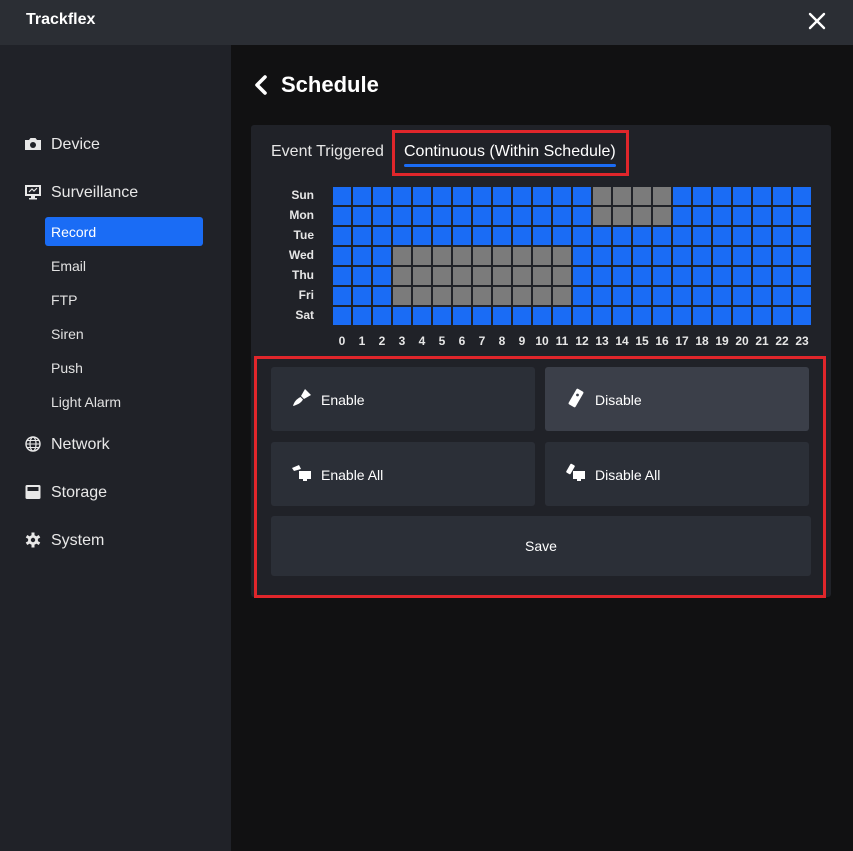  Describe the element at coordinates (115, 144) in the screenshot. I see `sidebar-item-device: Device` at that location.